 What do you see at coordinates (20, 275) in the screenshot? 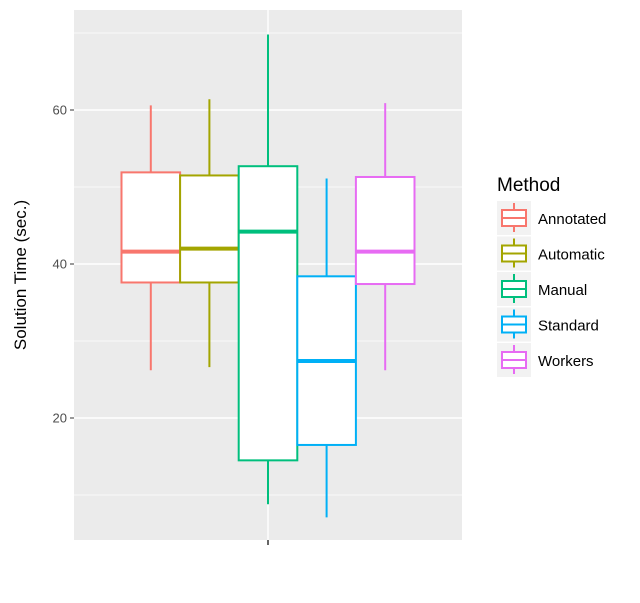
I see `y-axis-title: Solution Time (sec.)` at bounding box center [20, 275].